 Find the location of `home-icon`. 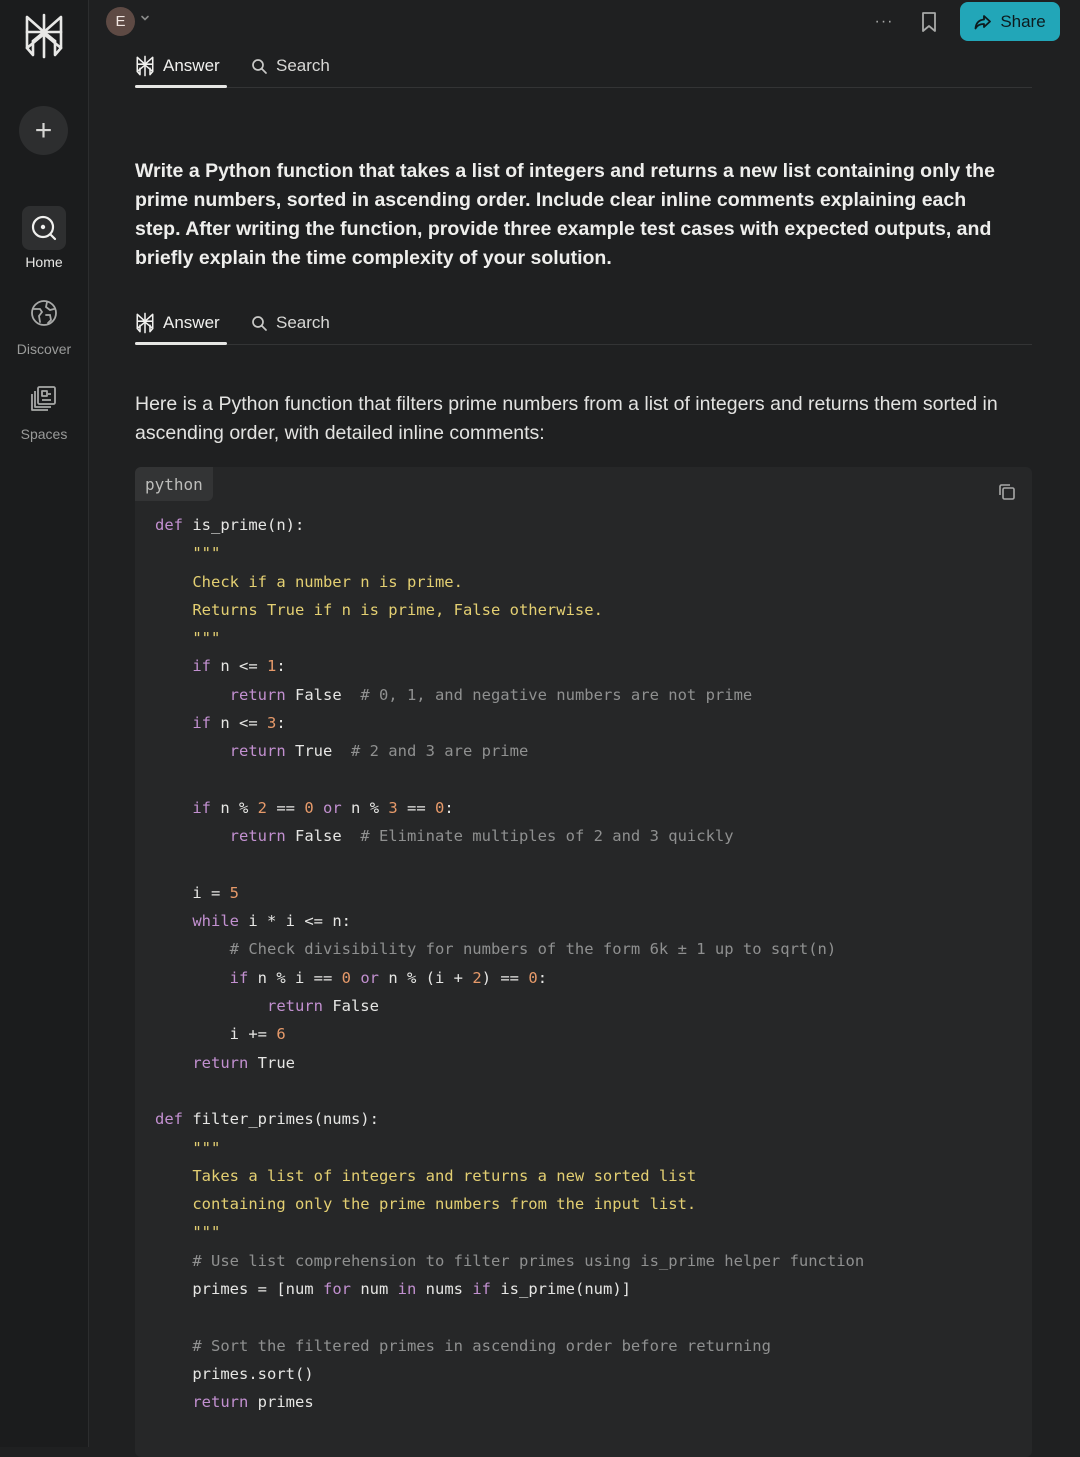

home-icon is located at coordinates (44, 228).